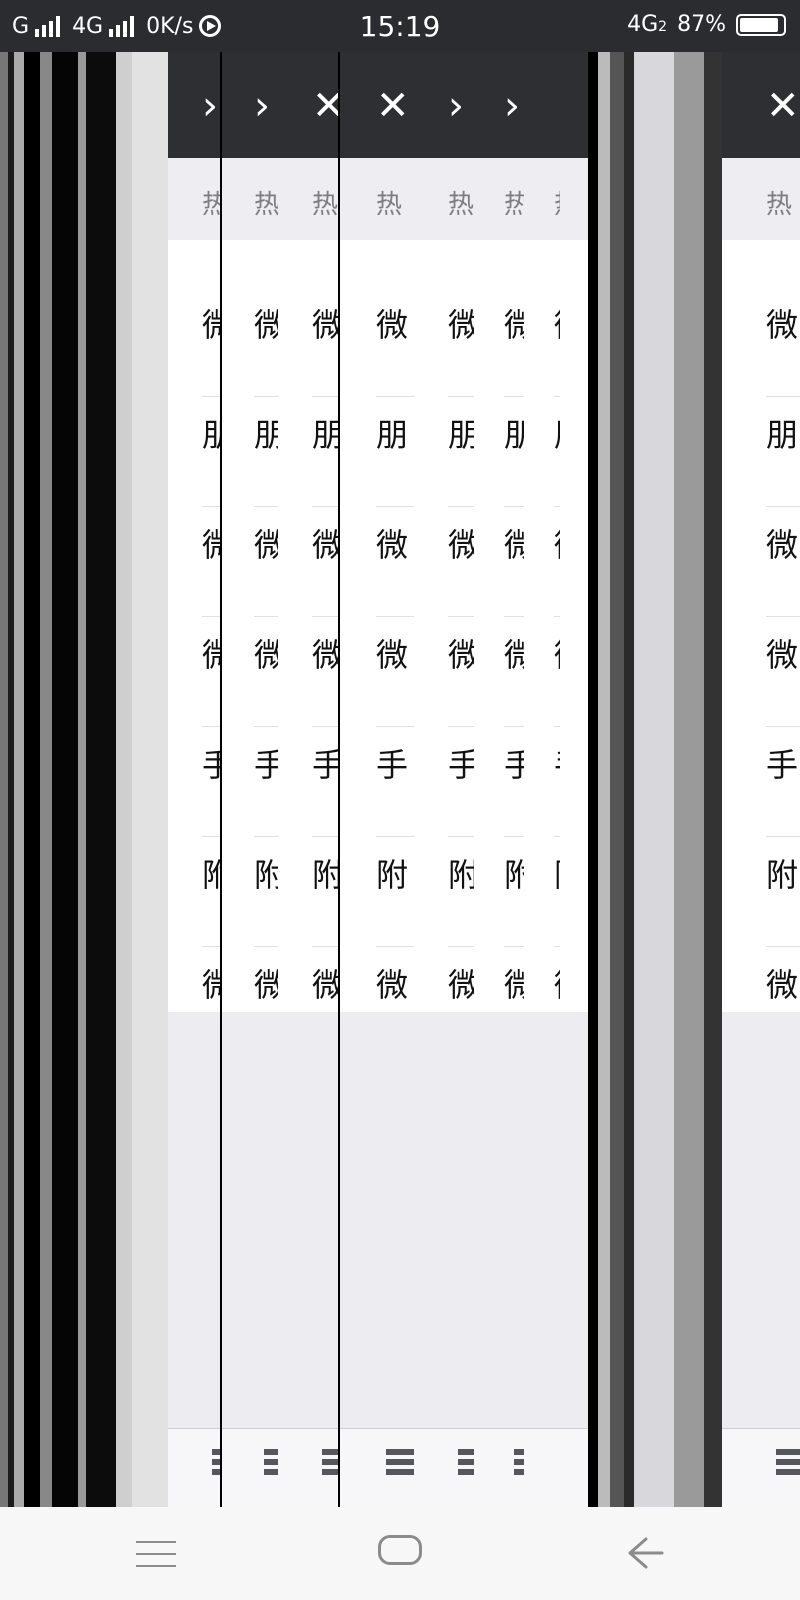 The height and width of the screenshot is (1600, 800). Describe the element at coordinates (156, 1554) in the screenshot. I see `menu-icon` at that location.